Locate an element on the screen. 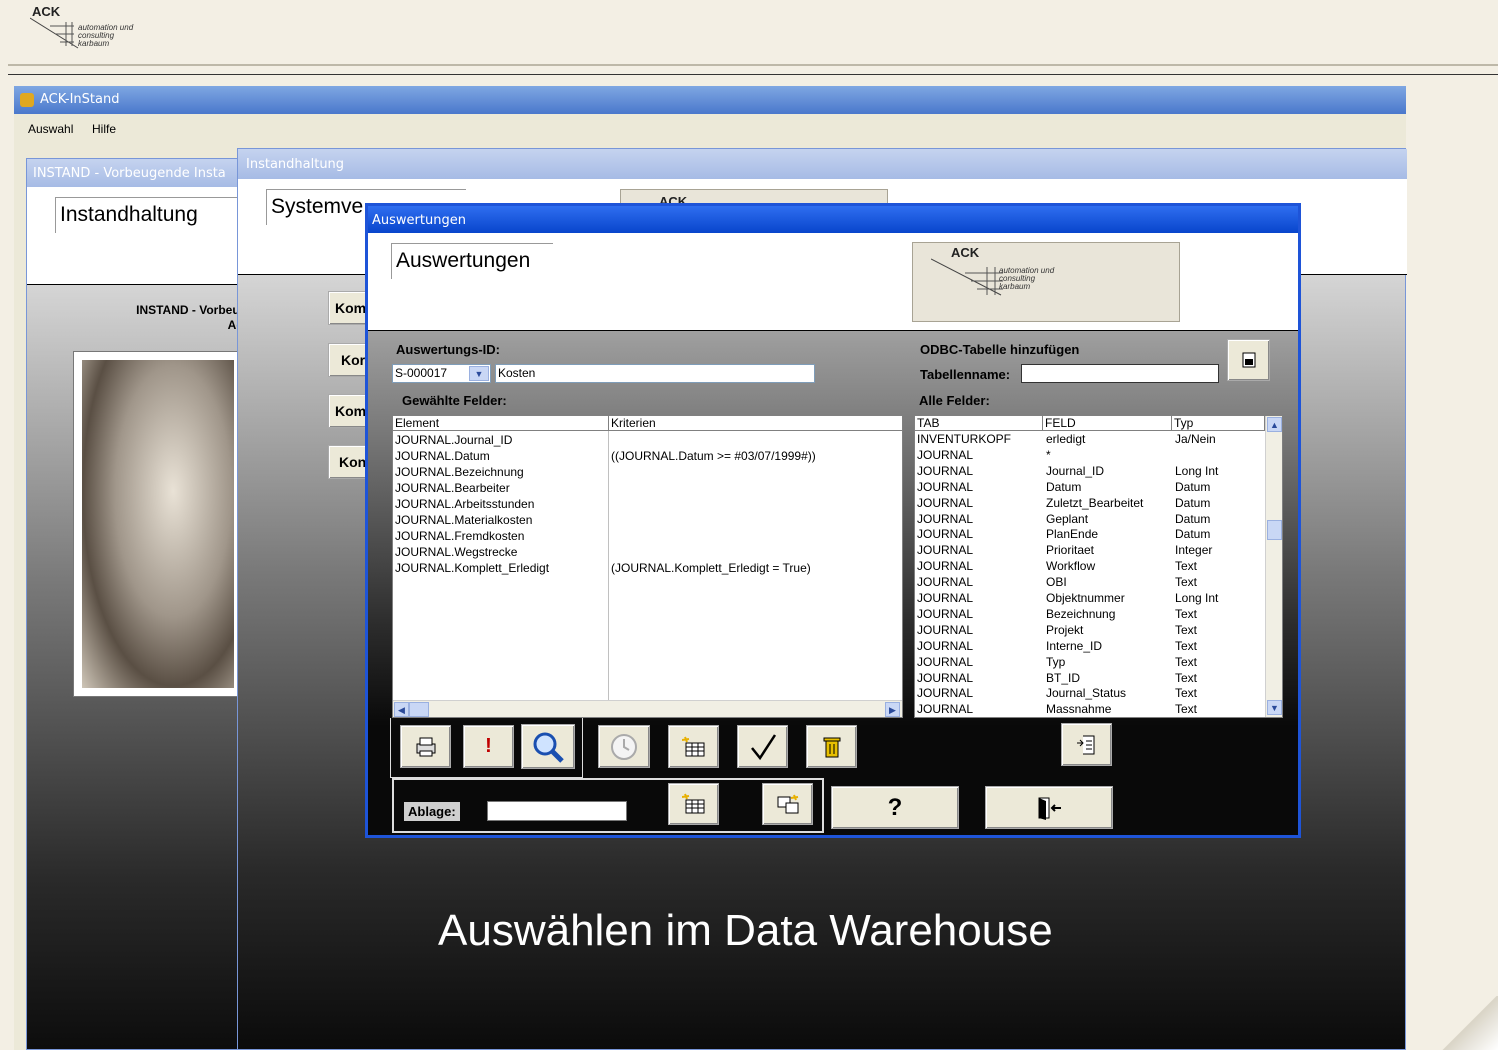 This screenshot has height=1050, width=1498. fields-header-tab: TAB is located at coordinates (979, 423).